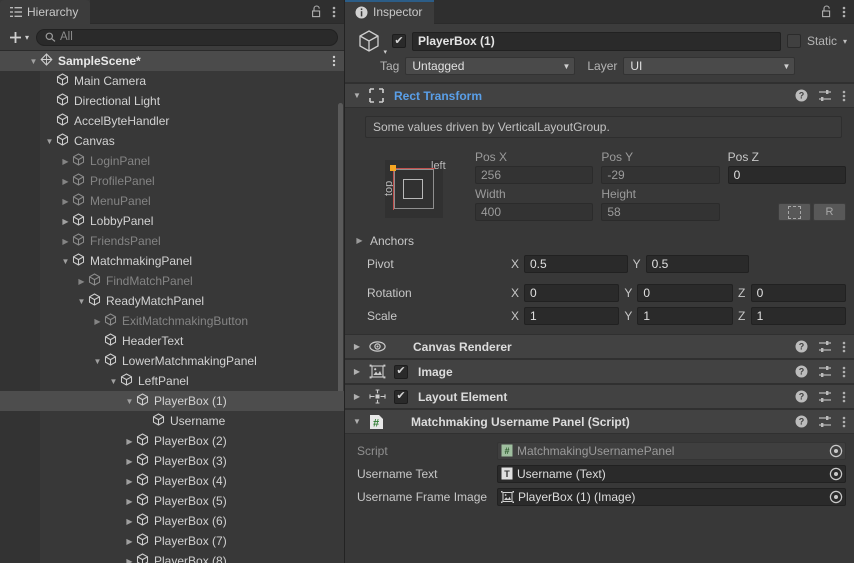 This screenshot has height=563, width=854. Describe the element at coordinates (596, 41) in the screenshot. I see `gameobject-name-input: PlayerBox (1)` at that location.